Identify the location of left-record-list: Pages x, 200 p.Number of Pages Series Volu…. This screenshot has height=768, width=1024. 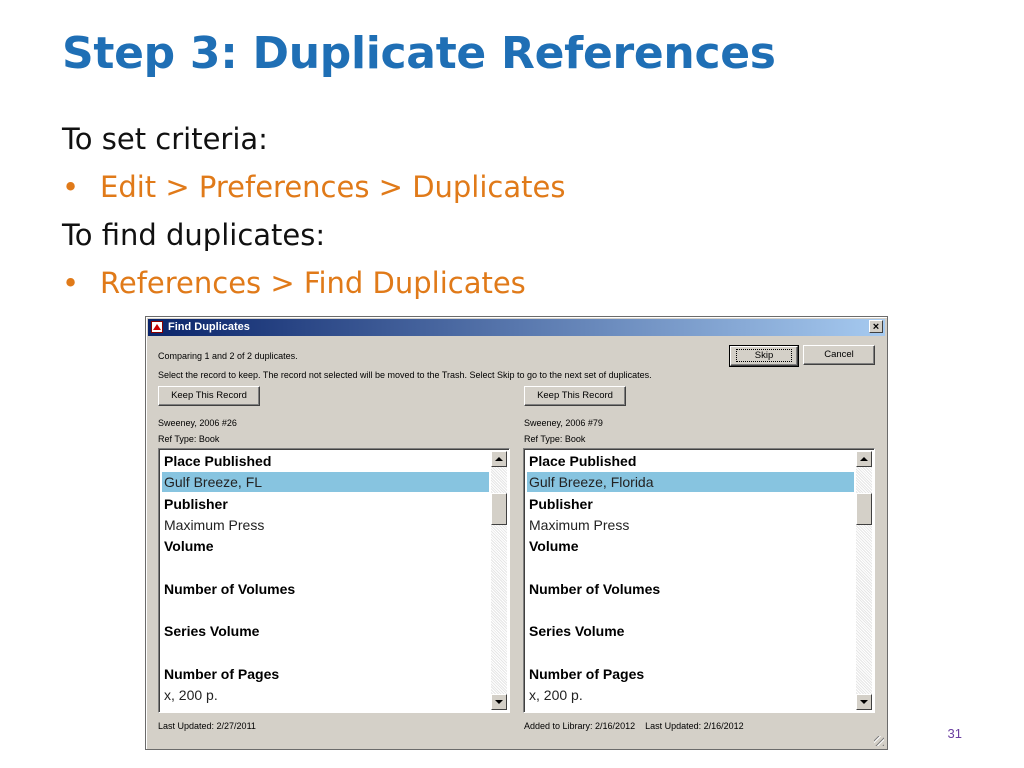
(334, 580).